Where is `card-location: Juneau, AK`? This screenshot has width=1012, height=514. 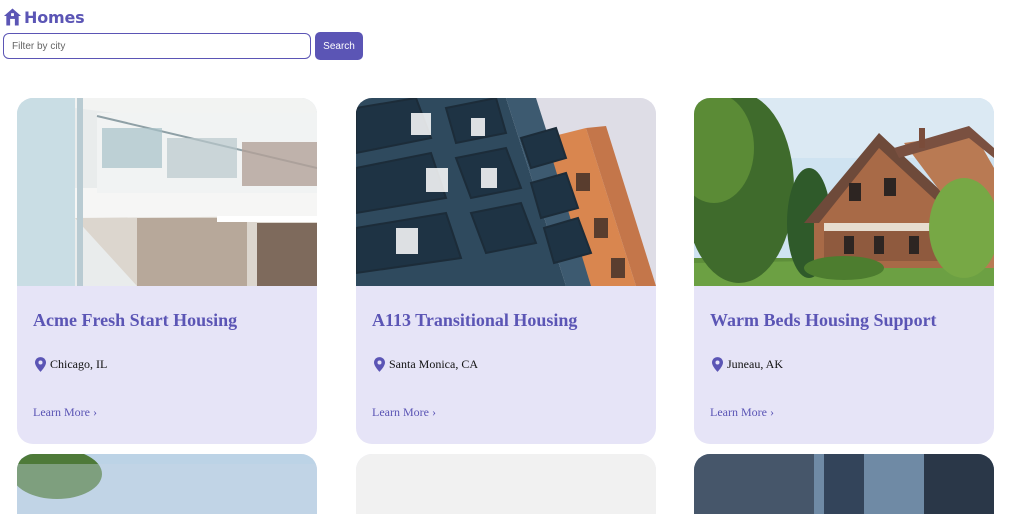
card-location: Juneau, AK is located at coordinates (747, 364).